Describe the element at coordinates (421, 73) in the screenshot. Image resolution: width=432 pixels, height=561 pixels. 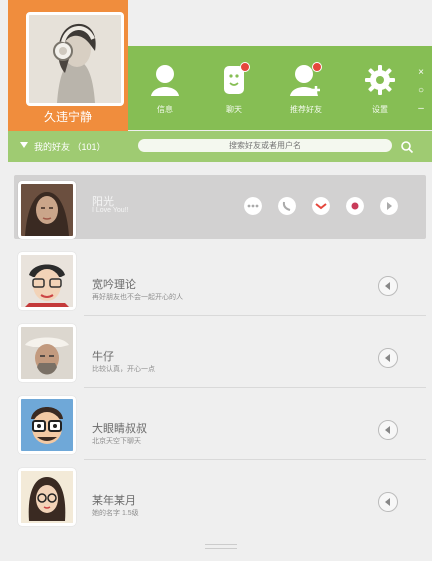
I see `close-button: ×` at that location.